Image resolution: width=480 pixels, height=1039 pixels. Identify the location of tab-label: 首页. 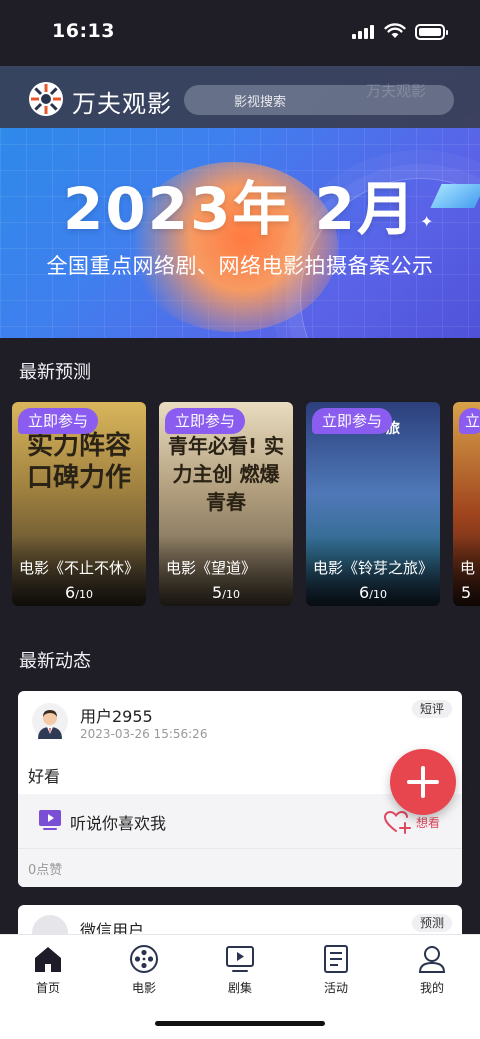
(47, 988).